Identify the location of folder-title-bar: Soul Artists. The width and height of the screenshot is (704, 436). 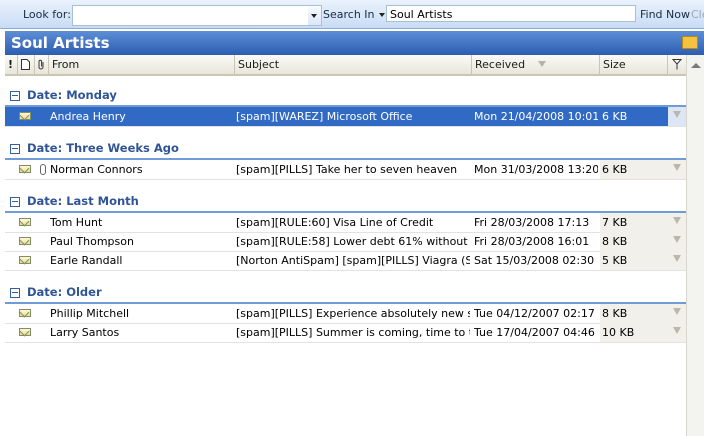
(354, 43).